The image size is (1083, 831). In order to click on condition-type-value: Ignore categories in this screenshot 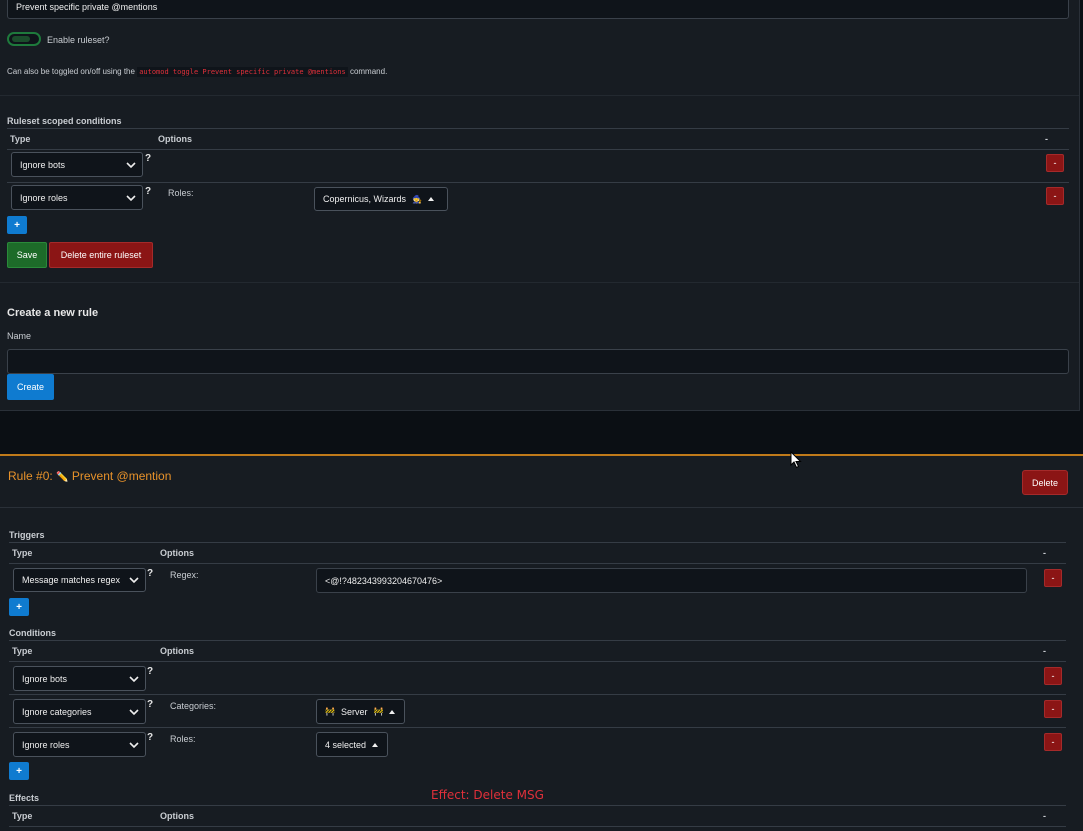, I will do `click(57, 711)`.